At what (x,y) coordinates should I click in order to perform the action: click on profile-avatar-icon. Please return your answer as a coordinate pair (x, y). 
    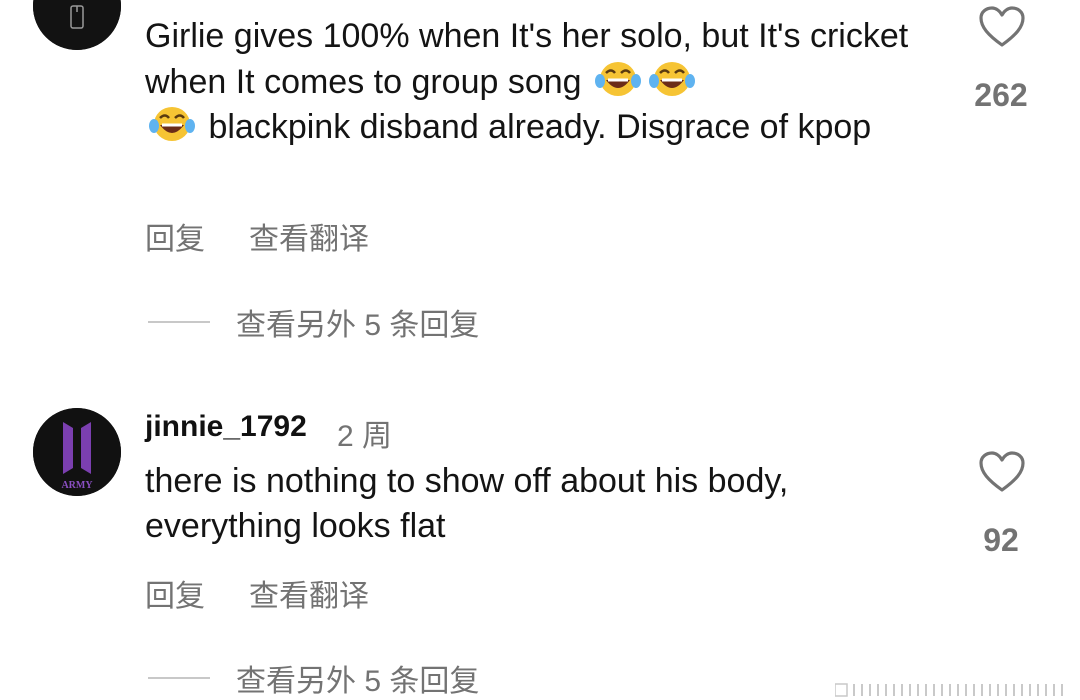
    Looking at the image, I should click on (77, 25).